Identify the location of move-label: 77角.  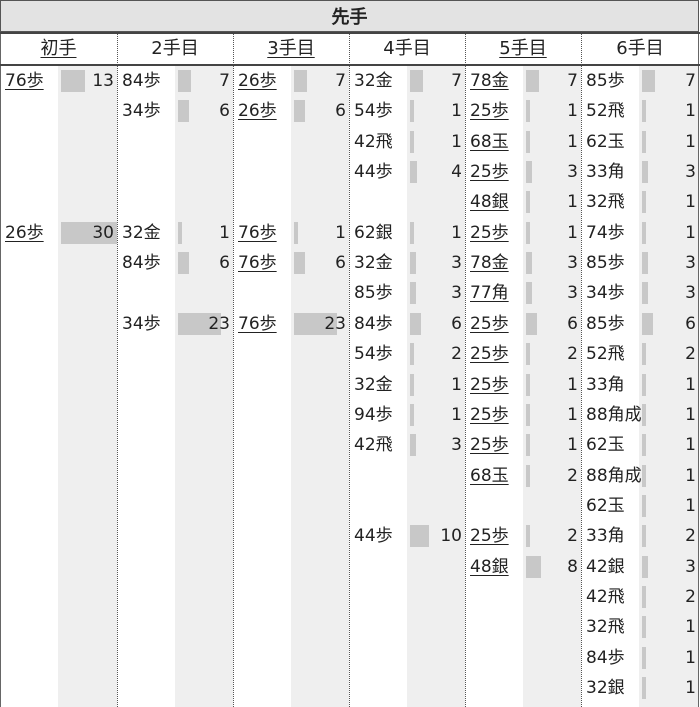
(498, 293).